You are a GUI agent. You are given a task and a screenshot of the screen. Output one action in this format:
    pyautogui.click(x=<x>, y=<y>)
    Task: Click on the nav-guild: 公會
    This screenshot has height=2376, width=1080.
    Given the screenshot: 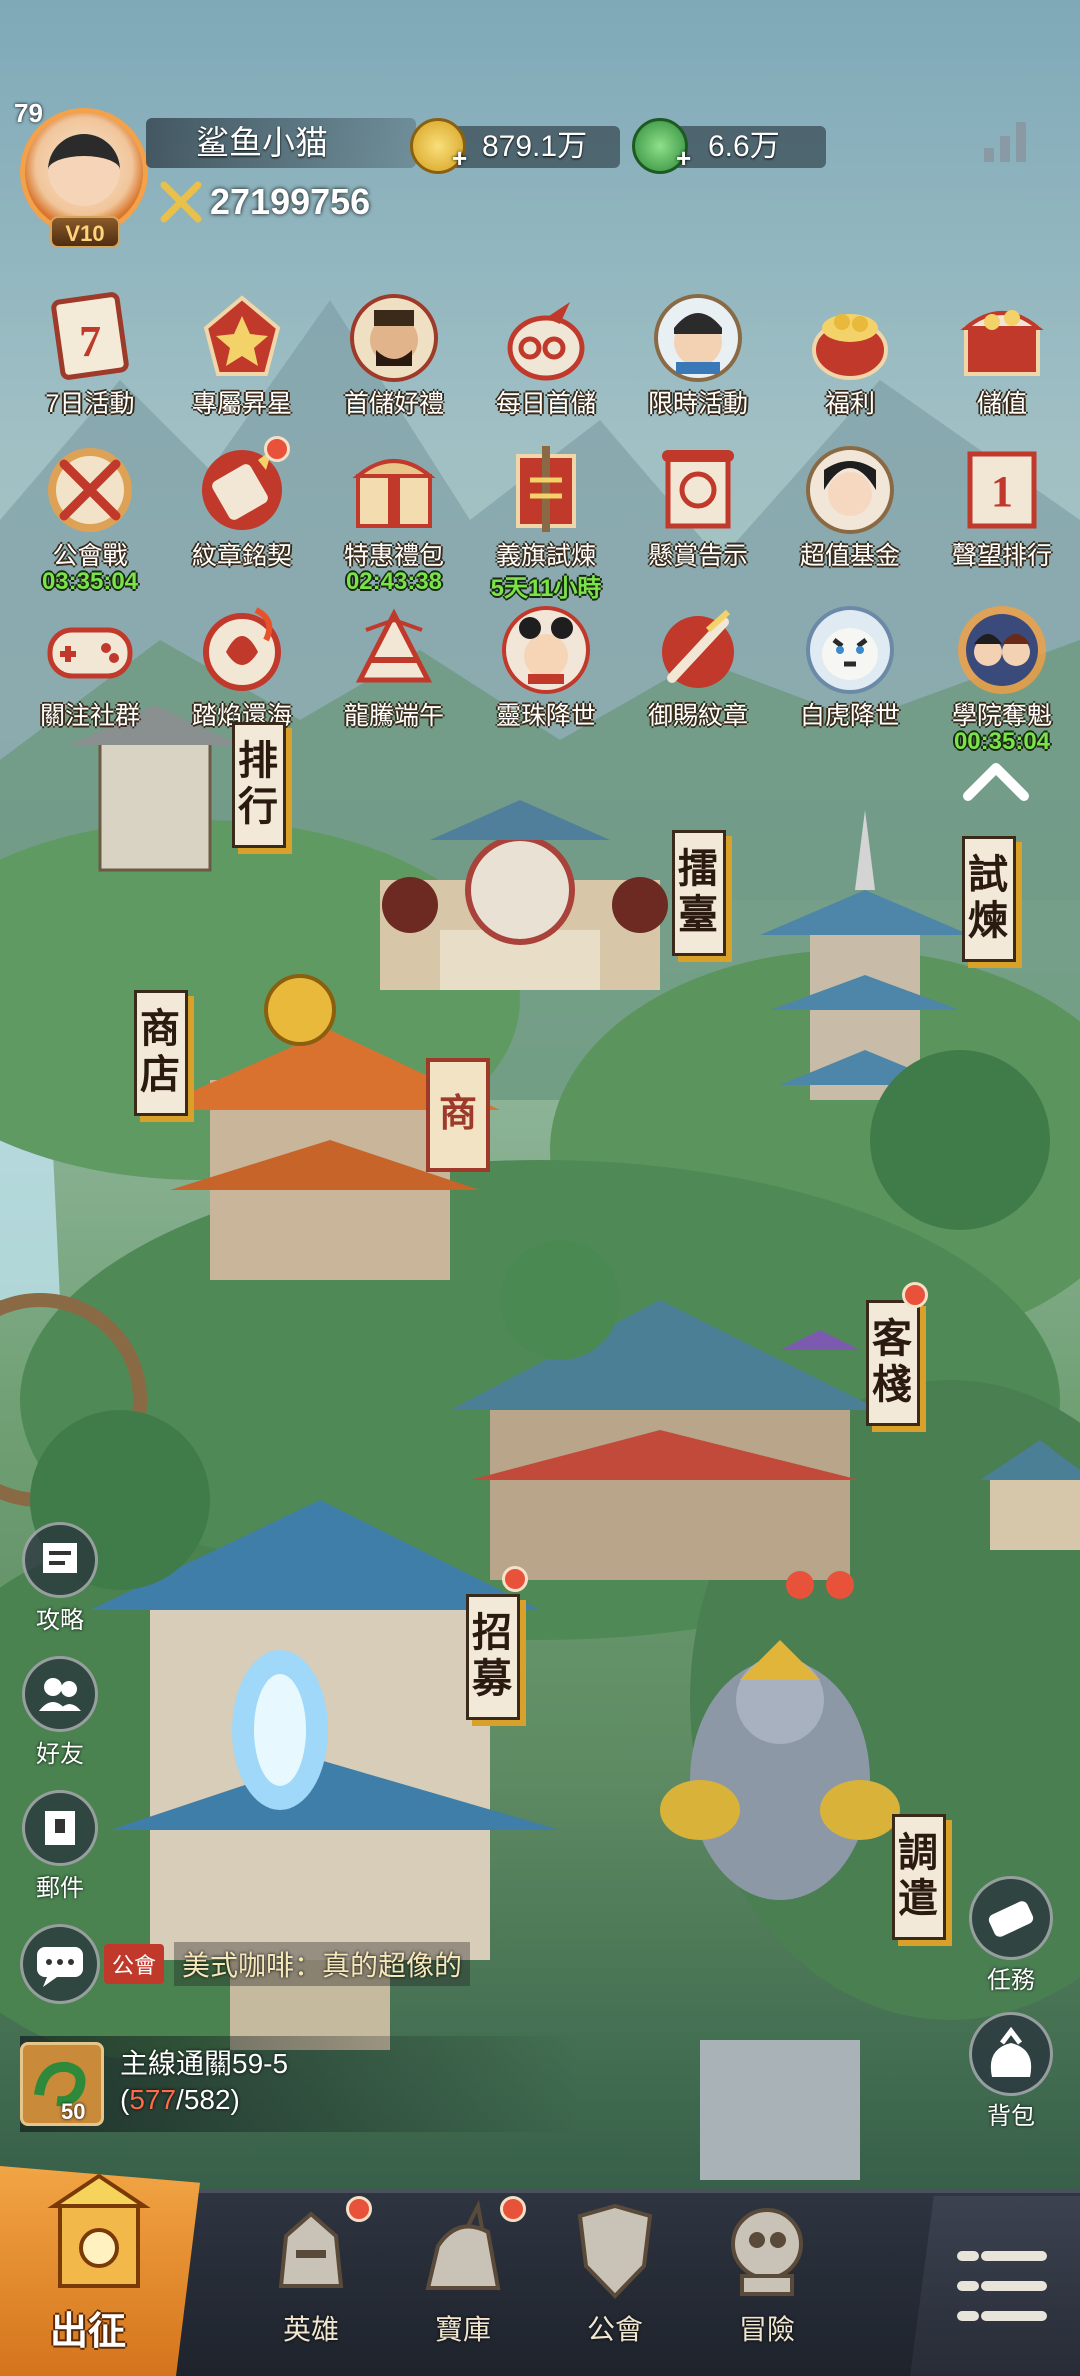 What is the action you would take?
    pyautogui.click(x=615, y=2284)
    